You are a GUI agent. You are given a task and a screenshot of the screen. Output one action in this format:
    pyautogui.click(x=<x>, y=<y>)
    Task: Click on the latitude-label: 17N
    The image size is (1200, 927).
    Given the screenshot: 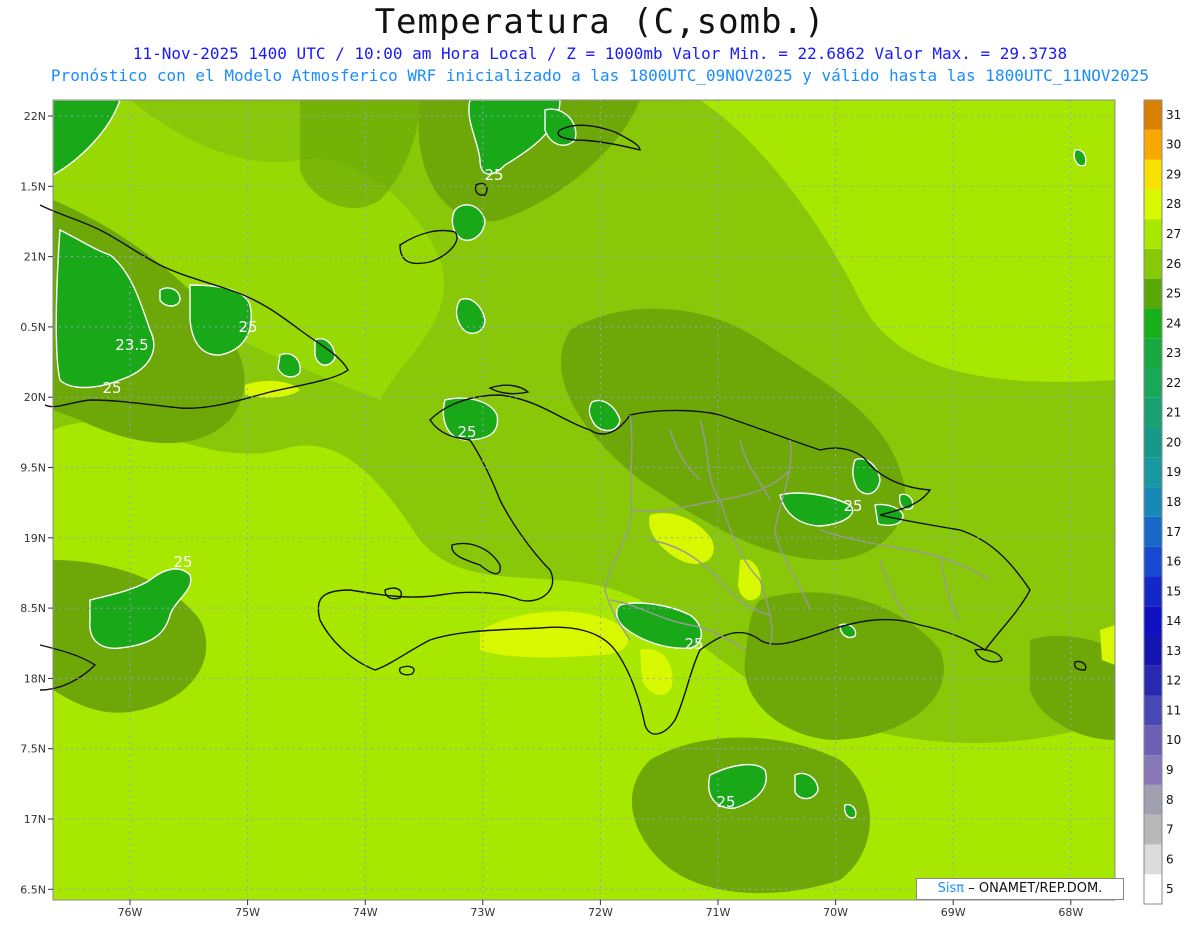 What is the action you would take?
    pyautogui.click(x=35, y=819)
    